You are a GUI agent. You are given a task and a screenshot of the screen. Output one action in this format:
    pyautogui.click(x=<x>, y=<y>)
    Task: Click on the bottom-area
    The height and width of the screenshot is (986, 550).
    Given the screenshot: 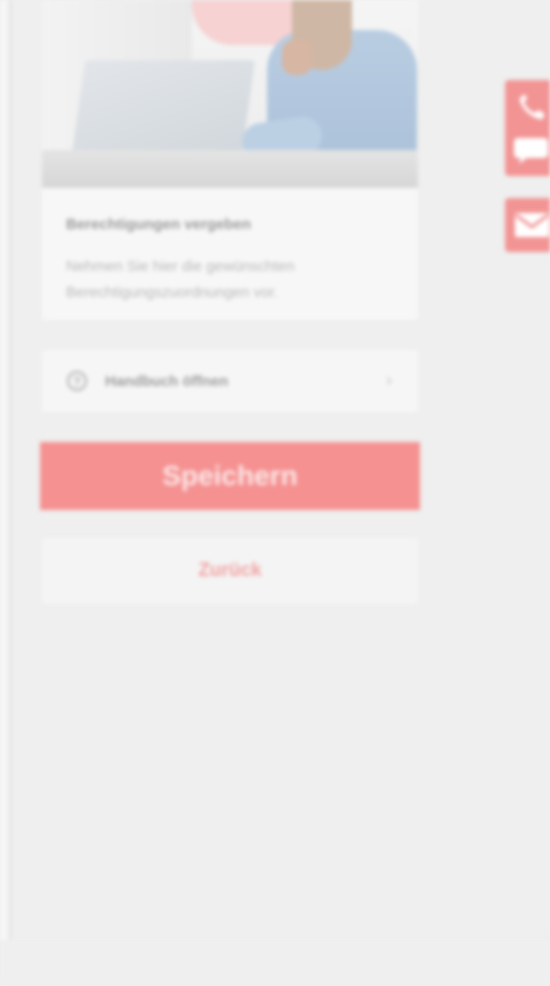 What is the action you would take?
    pyautogui.click(x=275, y=963)
    